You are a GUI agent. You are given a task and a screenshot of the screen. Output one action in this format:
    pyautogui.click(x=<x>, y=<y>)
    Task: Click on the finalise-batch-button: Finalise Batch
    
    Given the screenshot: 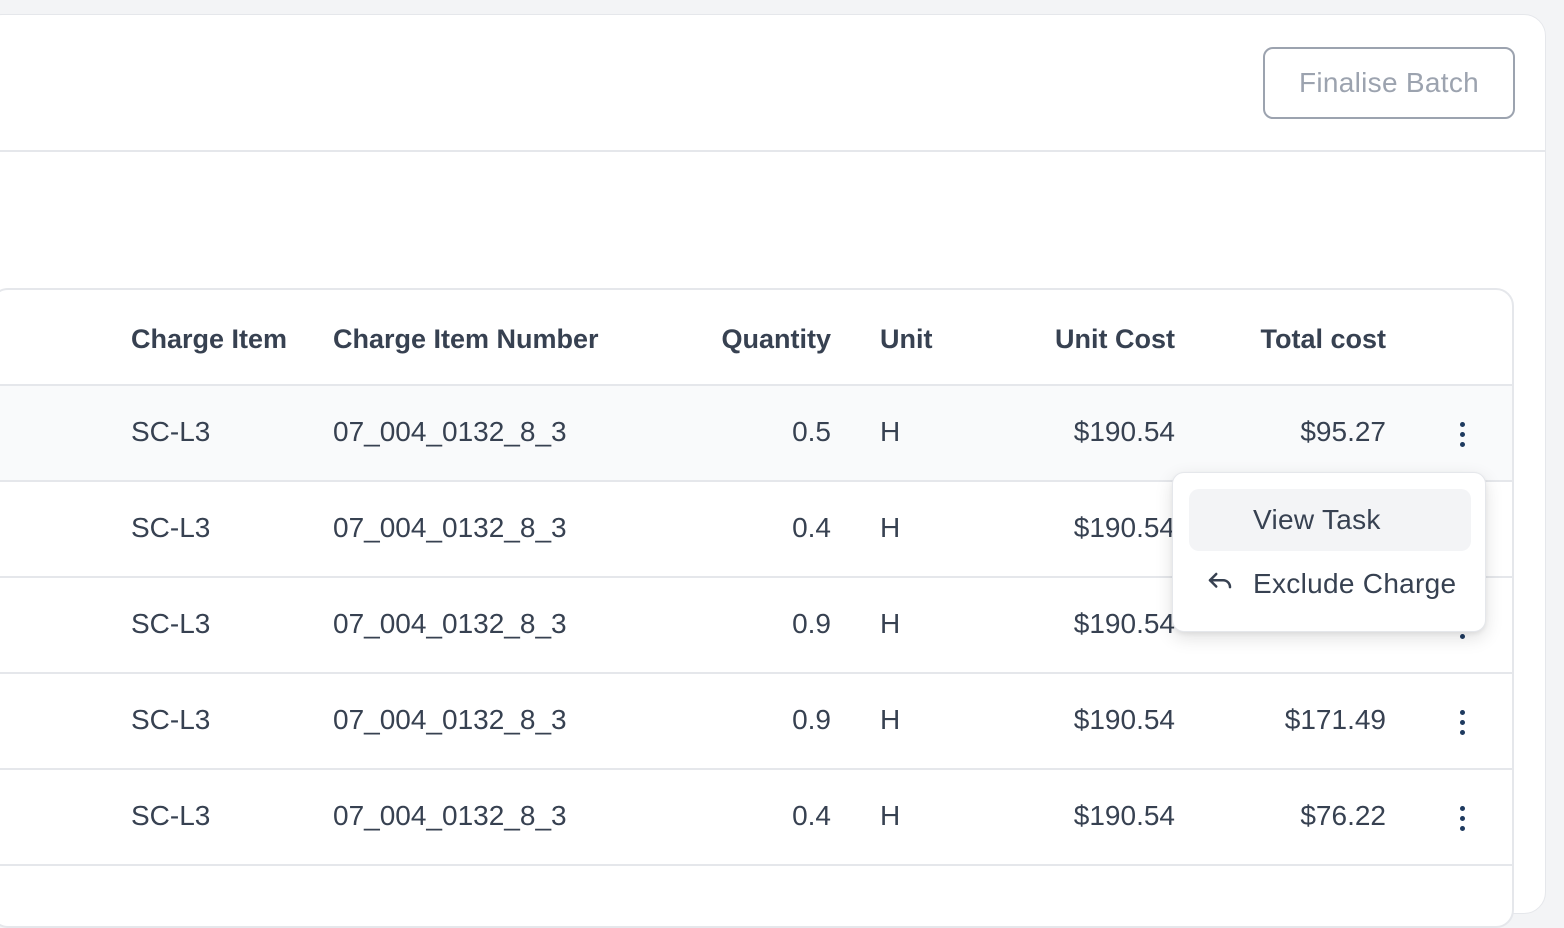 What is the action you would take?
    pyautogui.click(x=1389, y=83)
    